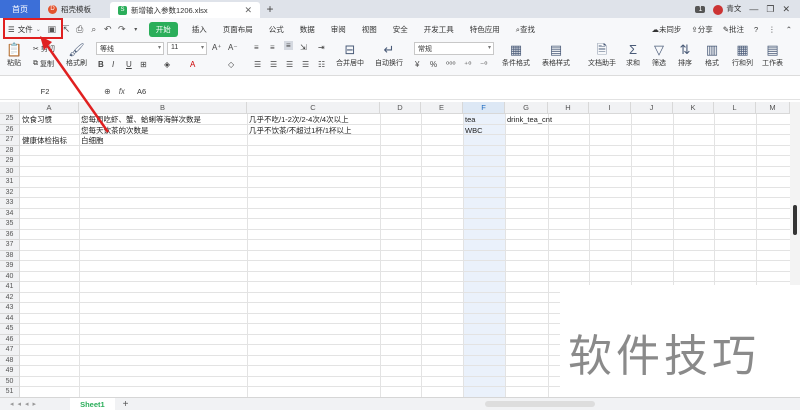  I want to click on sort-button: ⇅ 排序, so click(685, 55).